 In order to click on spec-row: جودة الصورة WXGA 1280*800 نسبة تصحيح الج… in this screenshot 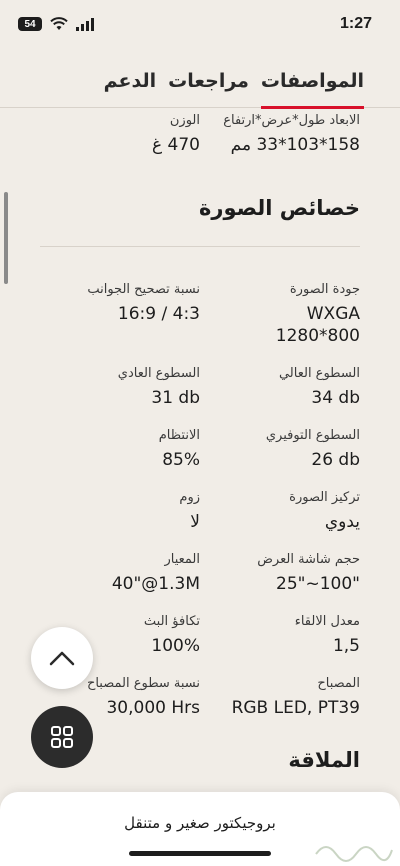, I will do `click(200, 314)`.